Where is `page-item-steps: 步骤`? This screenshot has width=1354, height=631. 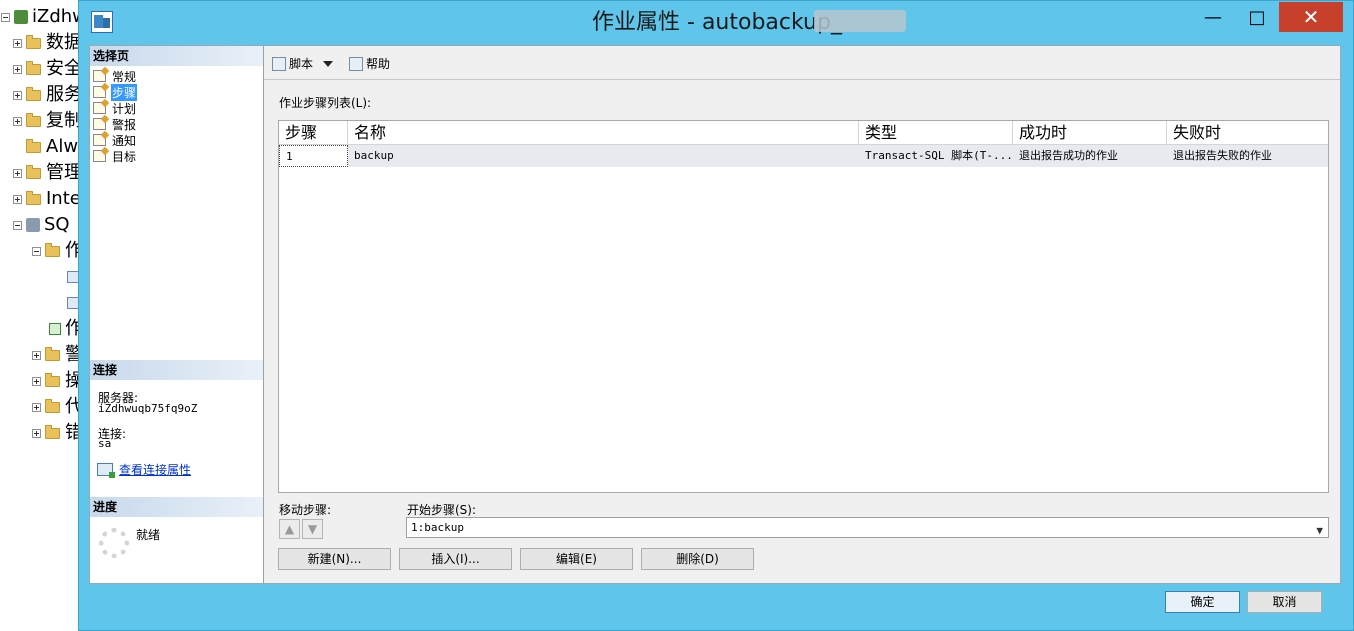 page-item-steps: 步骤 is located at coordinates (115, 92).